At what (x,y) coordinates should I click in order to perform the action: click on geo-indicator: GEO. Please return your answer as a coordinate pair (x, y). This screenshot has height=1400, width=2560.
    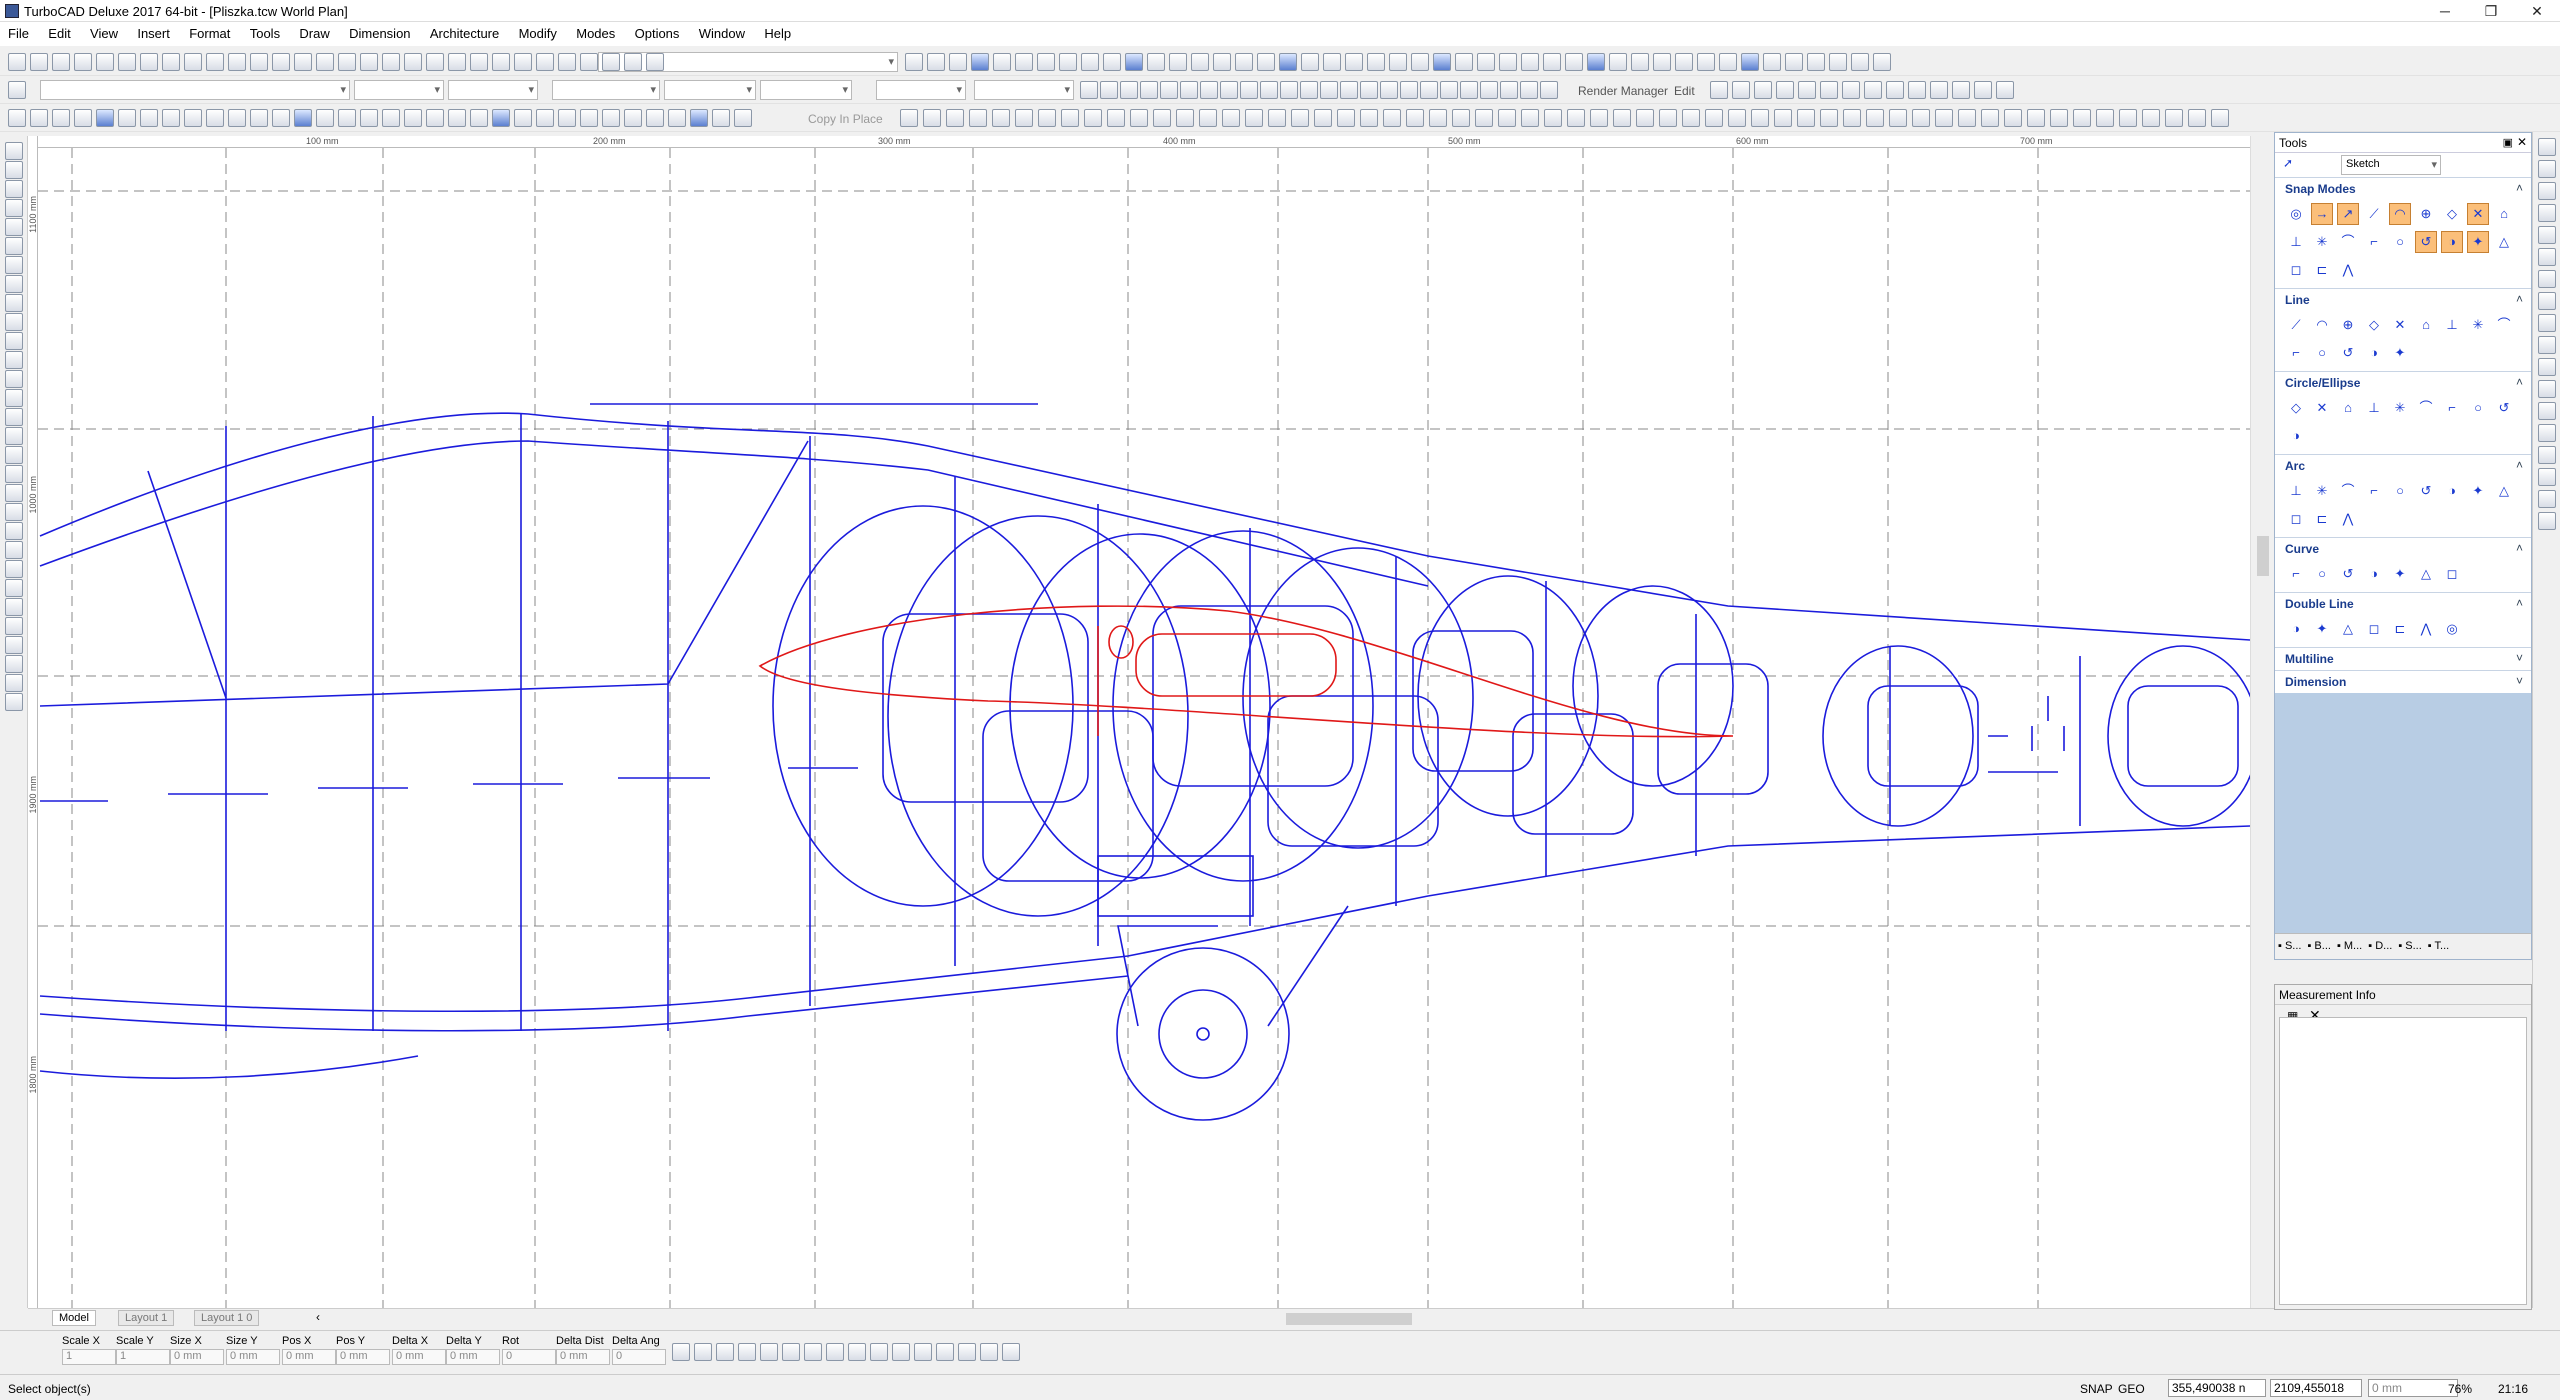
    Looking at the image, I should click on (2131, 1389).